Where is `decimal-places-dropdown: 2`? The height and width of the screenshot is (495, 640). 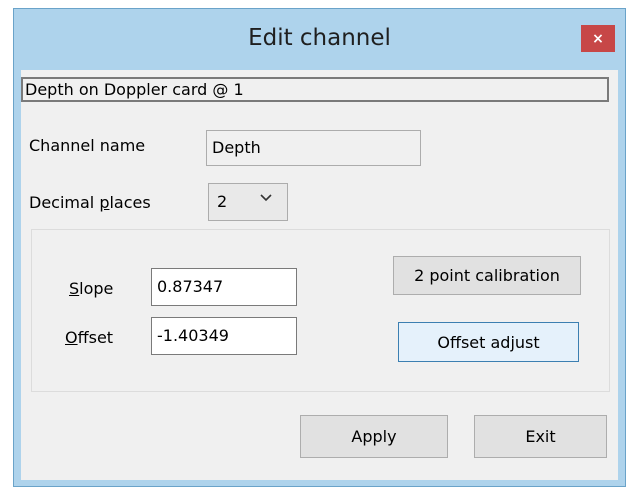 decimal-places-dropdown: 2 is located at coordinates (248, 202).